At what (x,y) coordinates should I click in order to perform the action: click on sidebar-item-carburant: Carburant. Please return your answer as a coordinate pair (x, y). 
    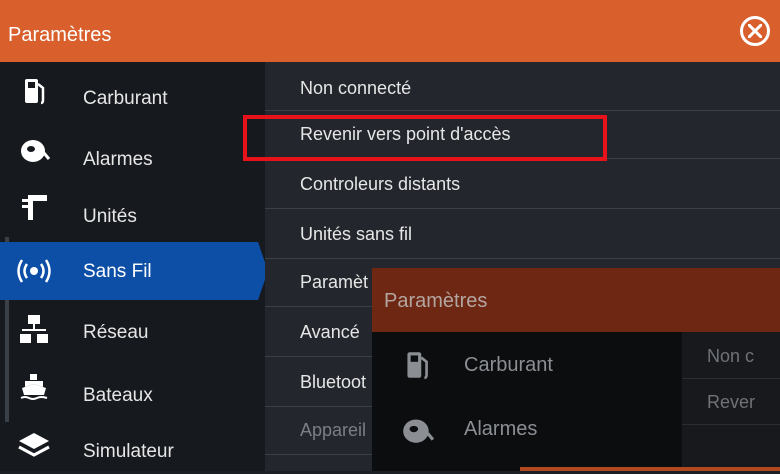
    Looking at the image, I should click on (132, 91).